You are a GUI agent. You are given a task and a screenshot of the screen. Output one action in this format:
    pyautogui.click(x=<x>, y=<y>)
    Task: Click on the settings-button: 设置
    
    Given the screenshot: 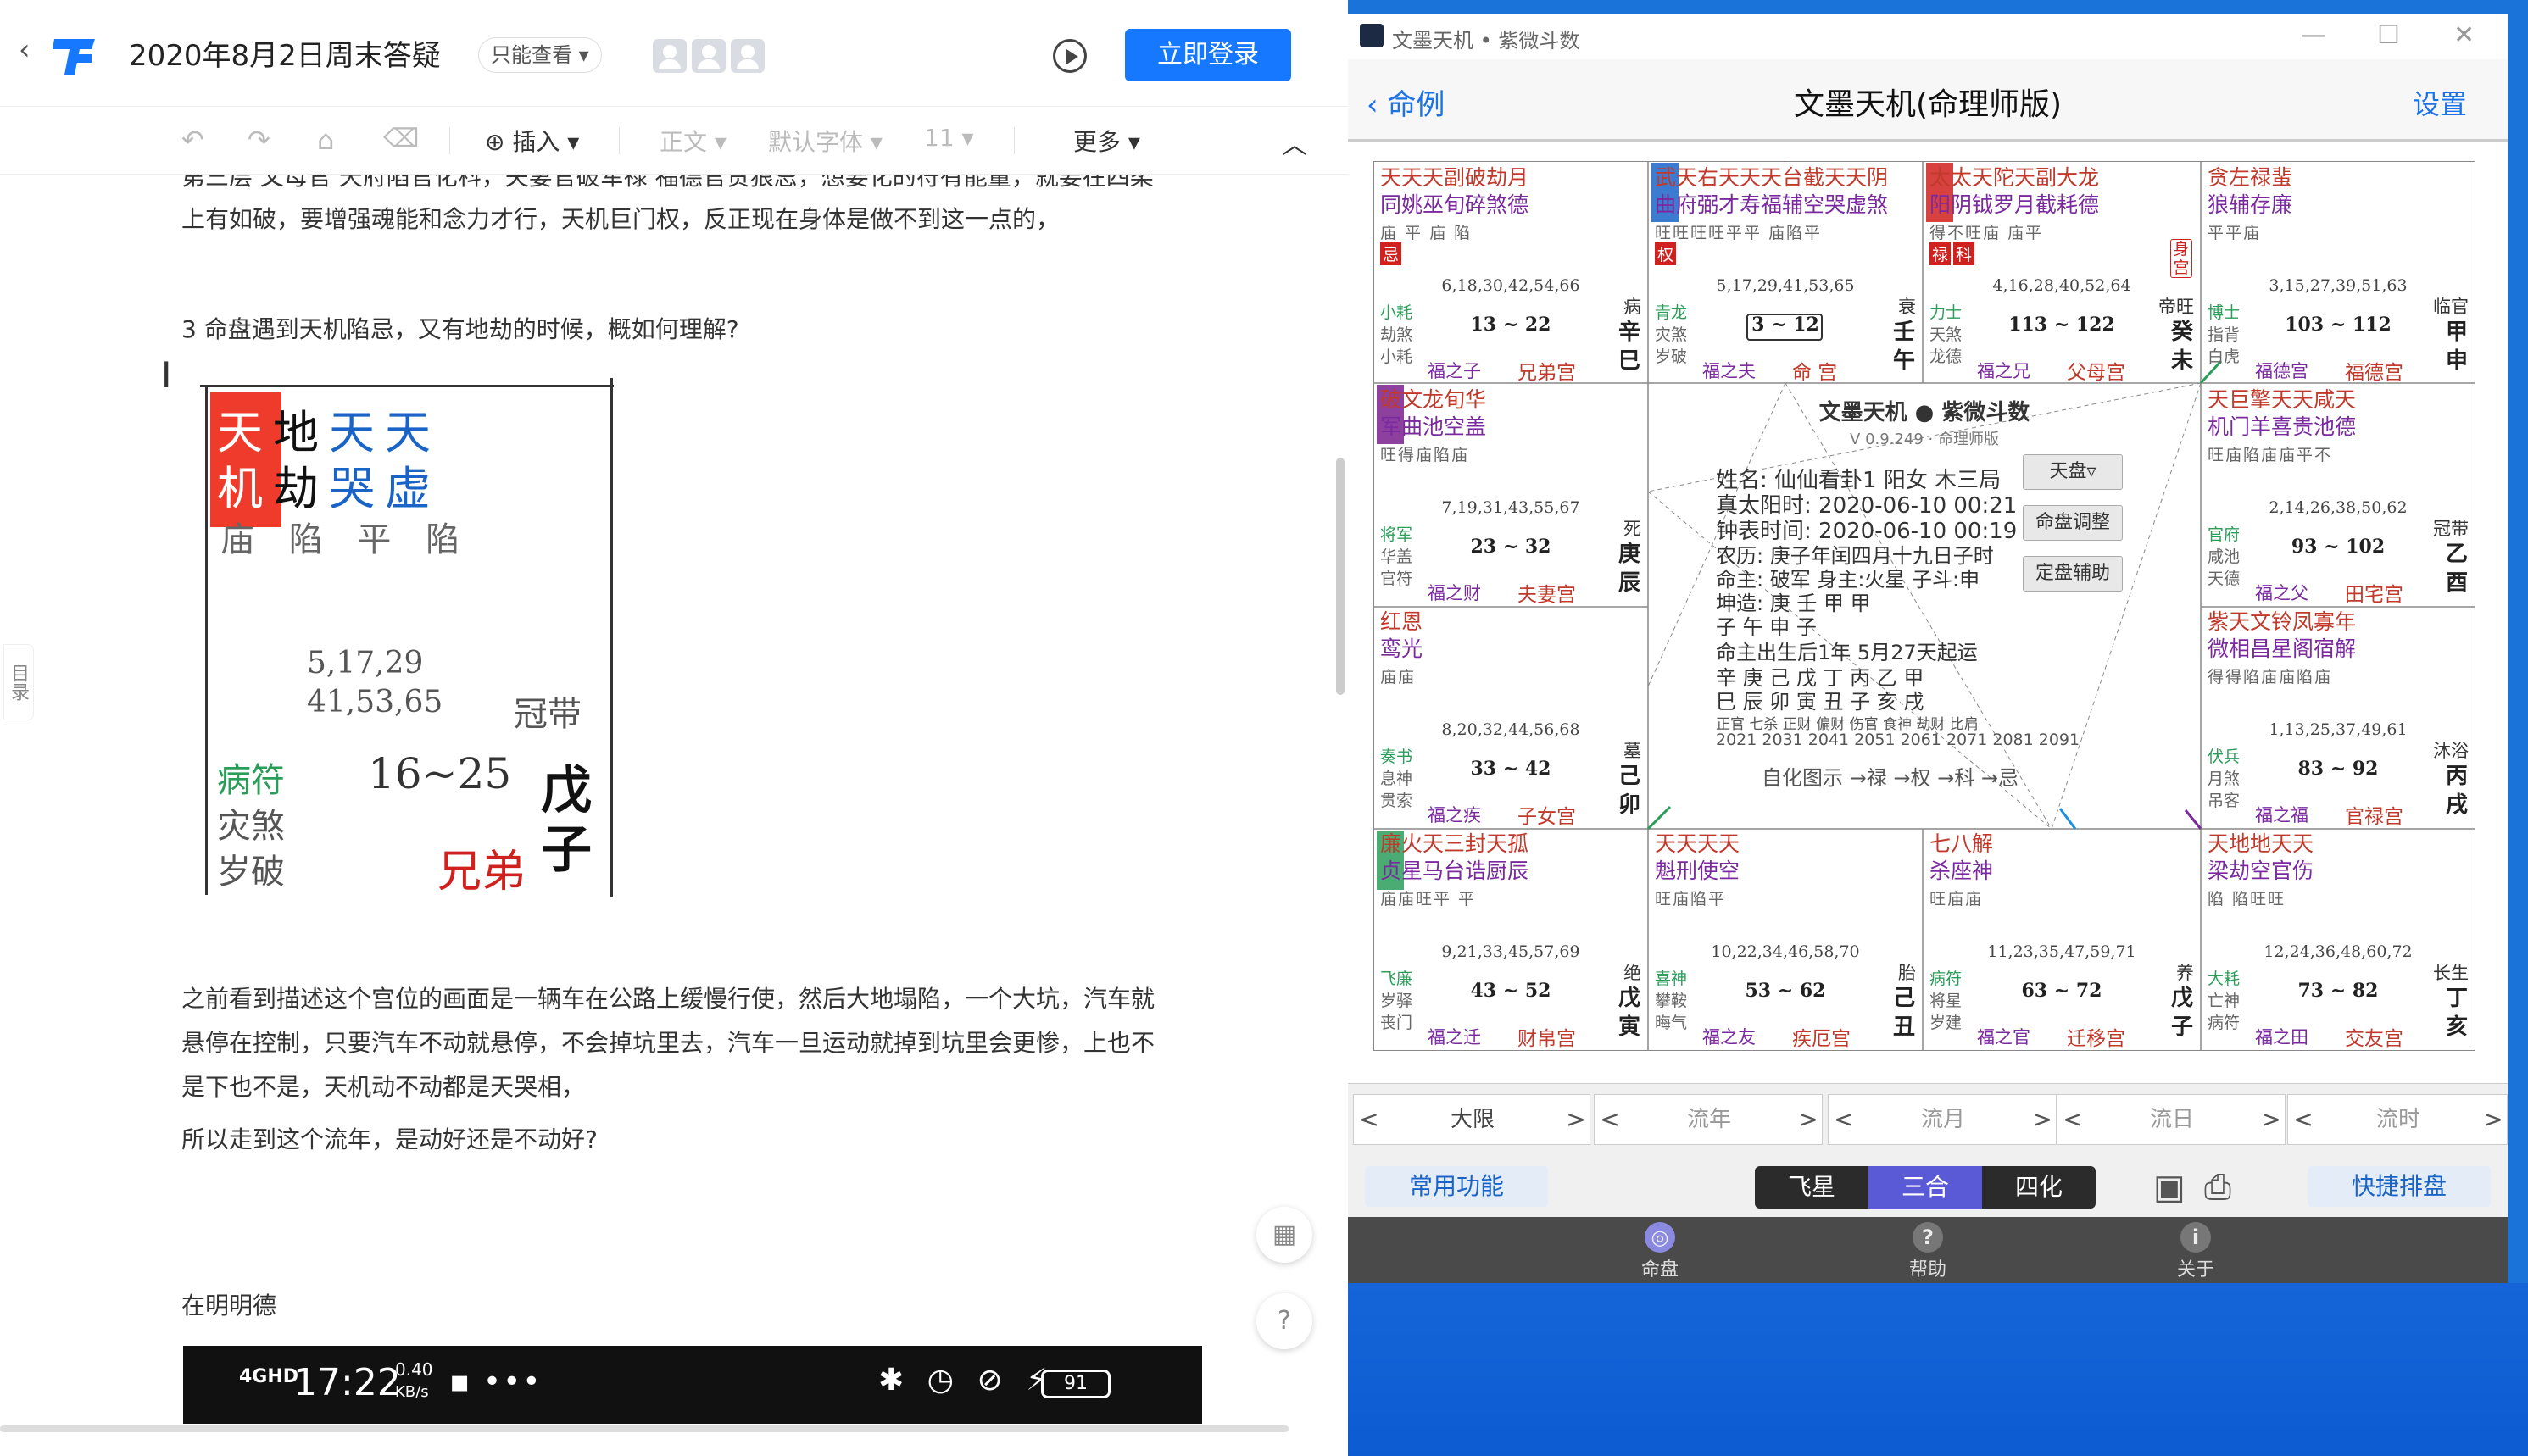 What is the action you would take?
    pyautogui.click(x=2440, y=102)
    